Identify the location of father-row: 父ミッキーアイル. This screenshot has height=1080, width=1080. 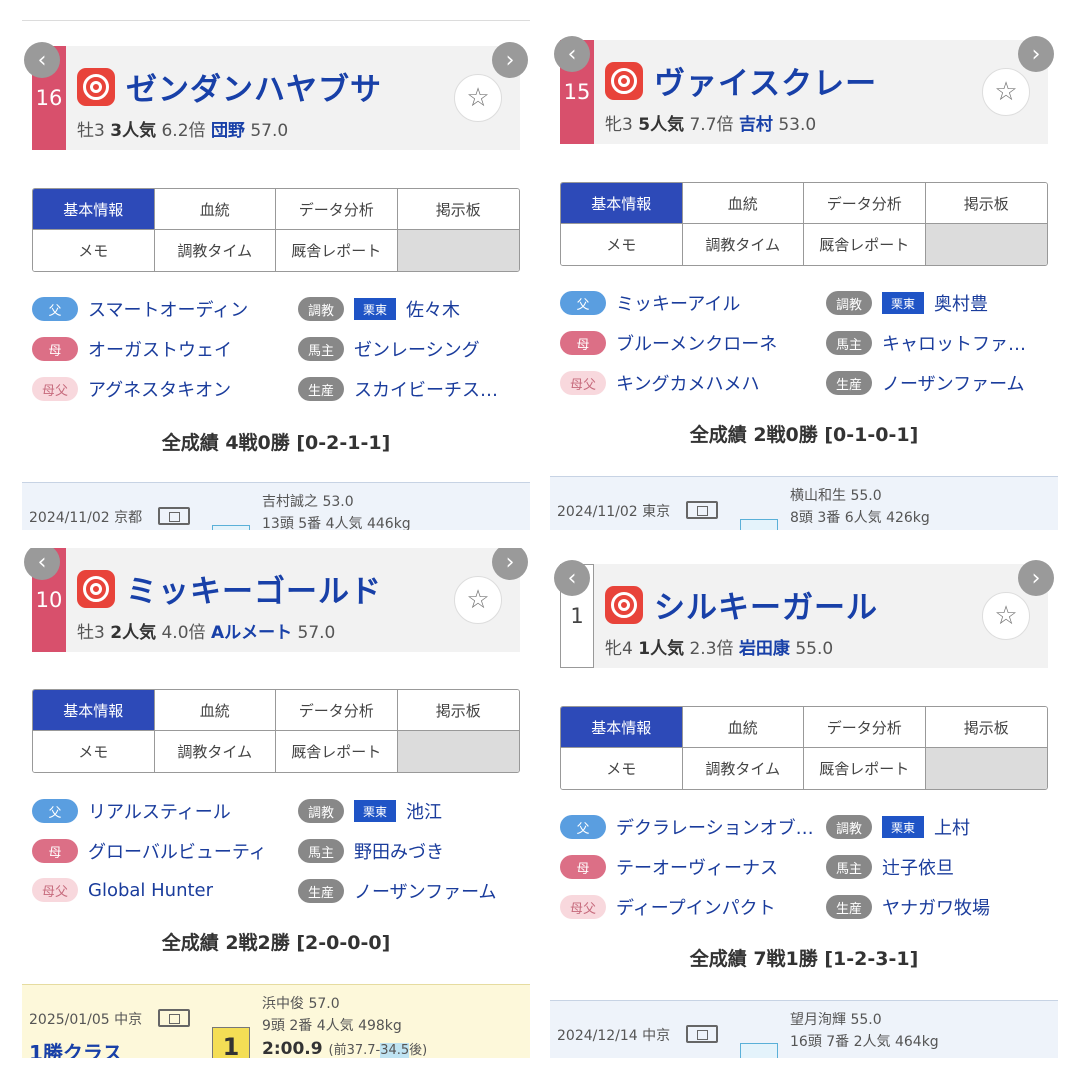
(650, 303).